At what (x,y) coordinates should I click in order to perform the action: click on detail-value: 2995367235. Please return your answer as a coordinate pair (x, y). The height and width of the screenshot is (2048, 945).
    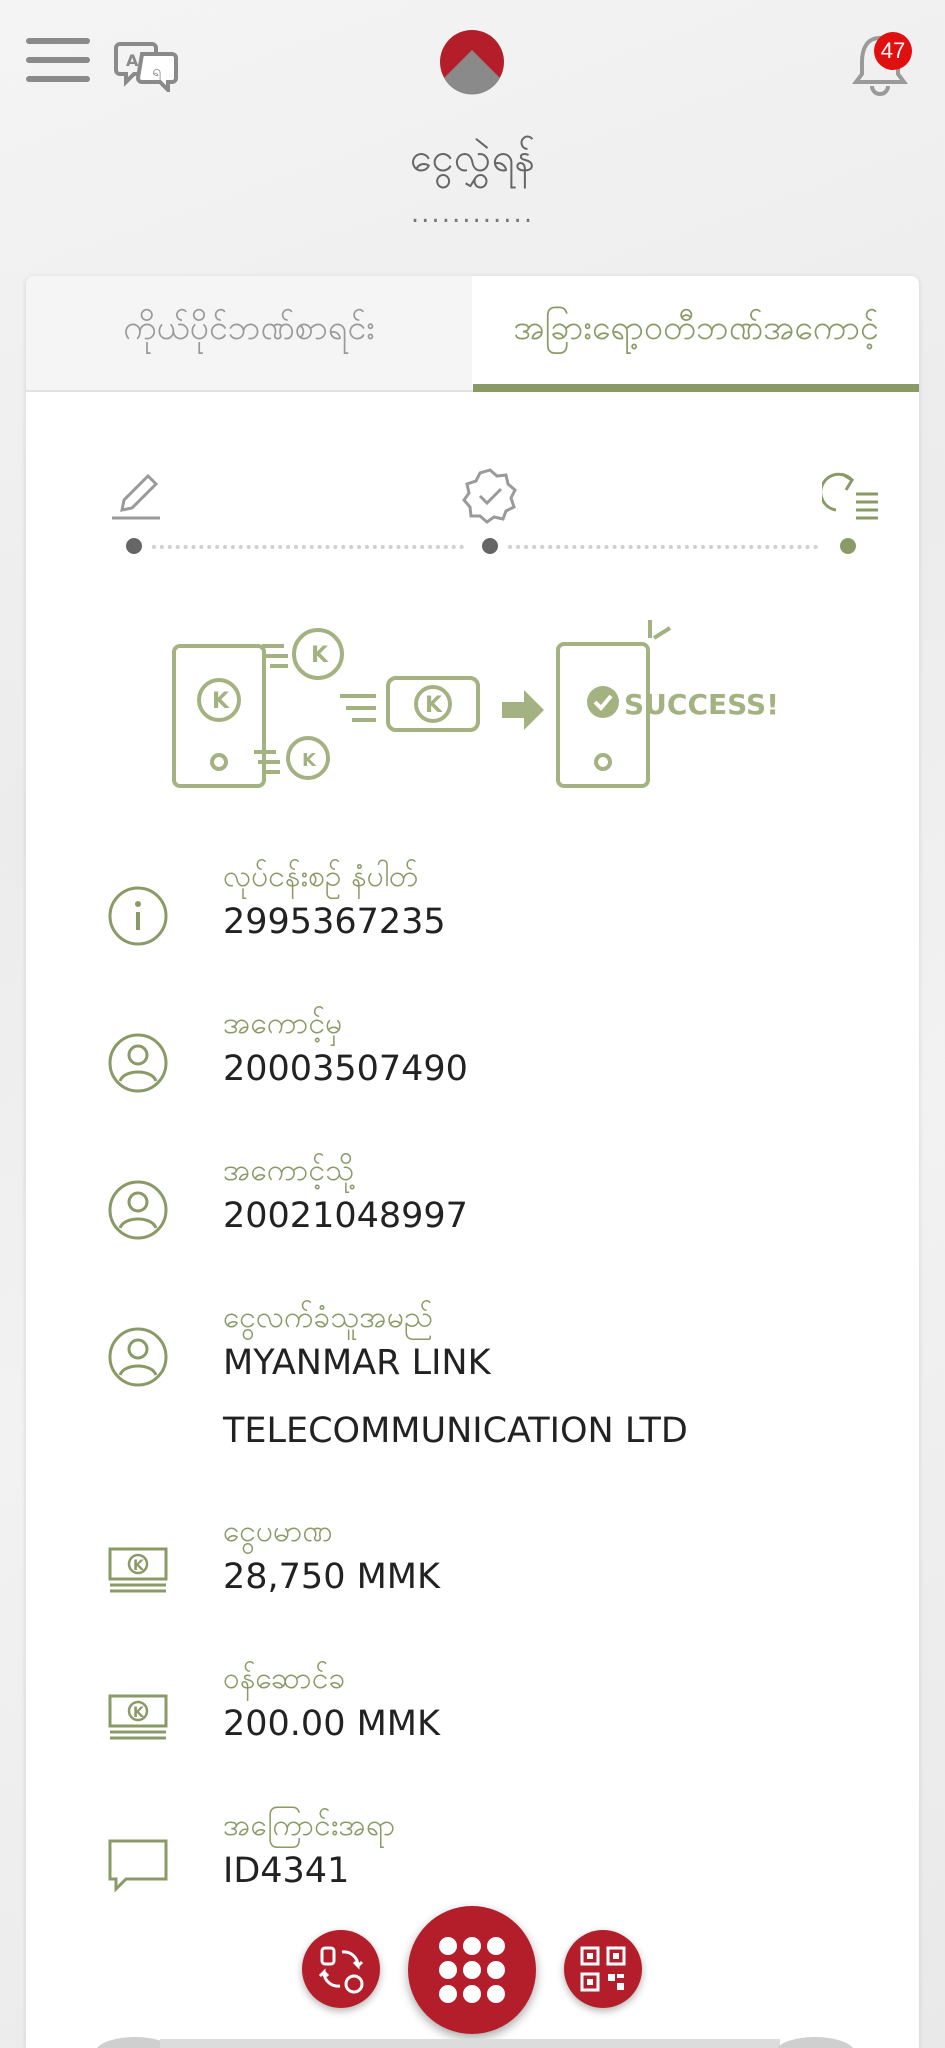
    Looking at the image, I should click on (334, 922).